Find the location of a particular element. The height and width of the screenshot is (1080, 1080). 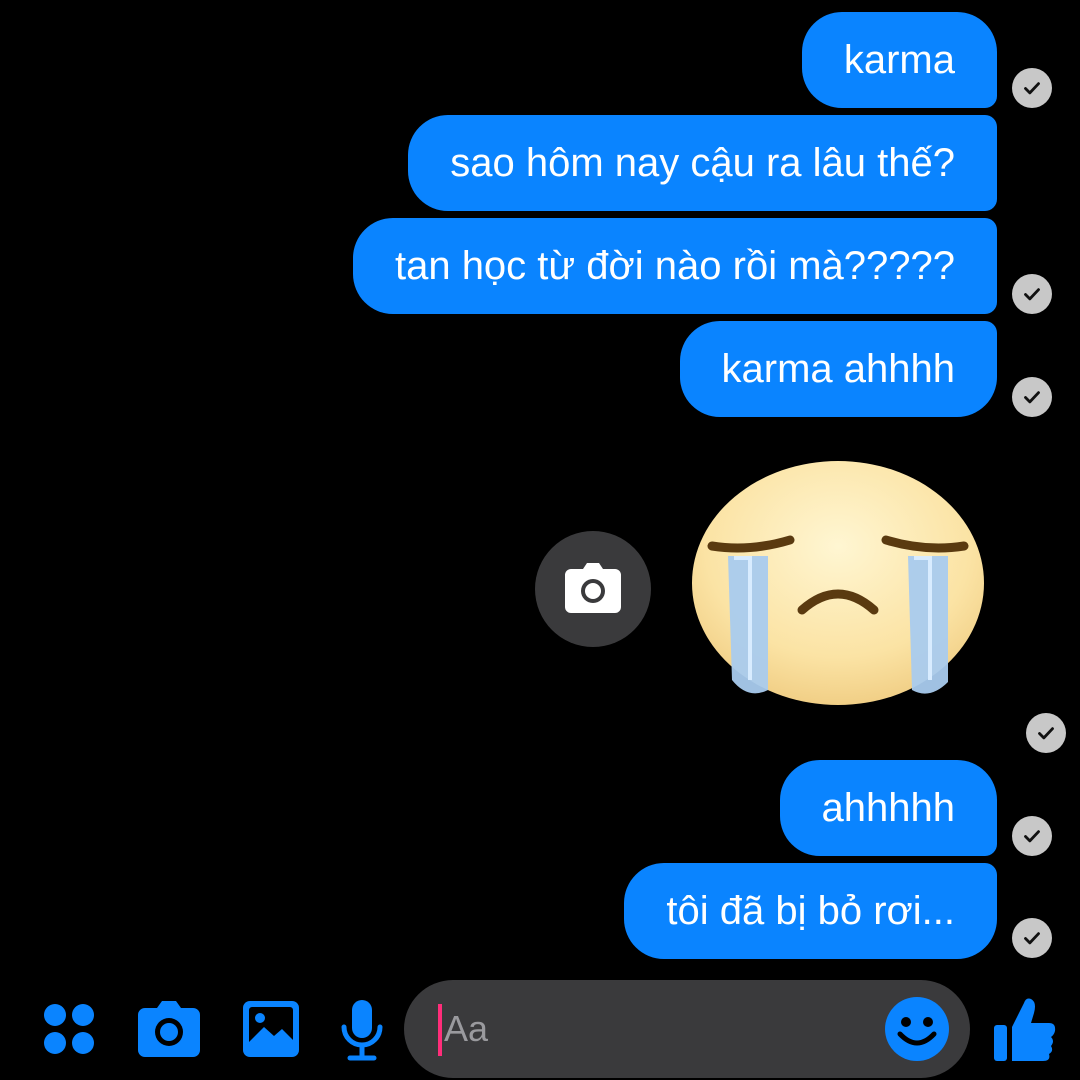

gallery-icon is located at coordinates (271, 1029).